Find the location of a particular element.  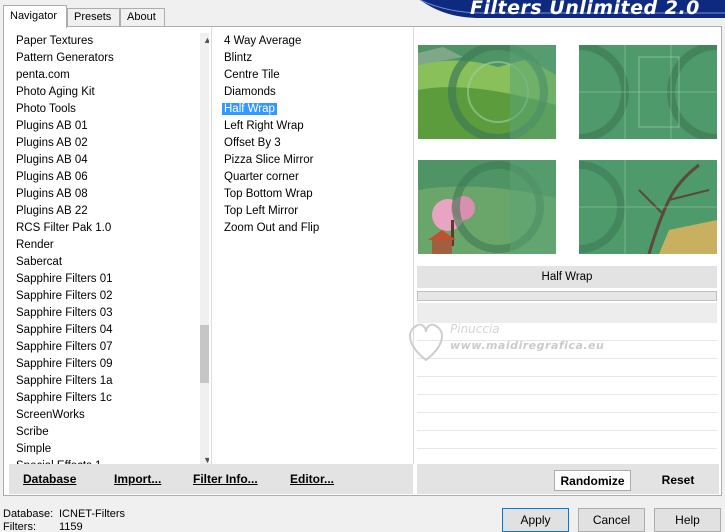

parameter-area is located at coordinates (567, 313).